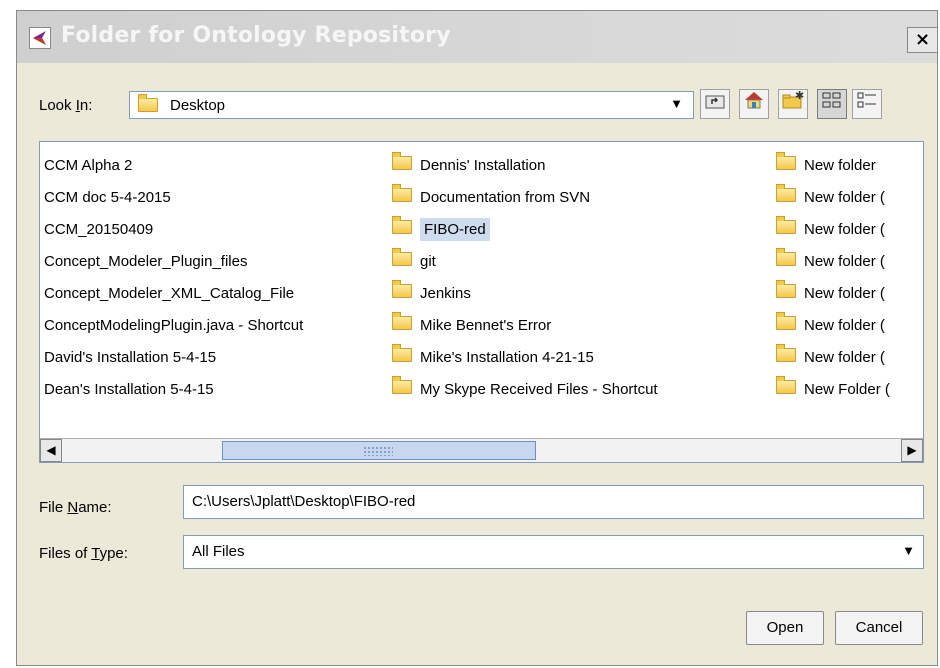 This screenshot has width=940, height=668. Describe the element at coordinates (477, 37) in the screenshot. I see `title-bar: Folder for Ontology Repository ×` at that location.